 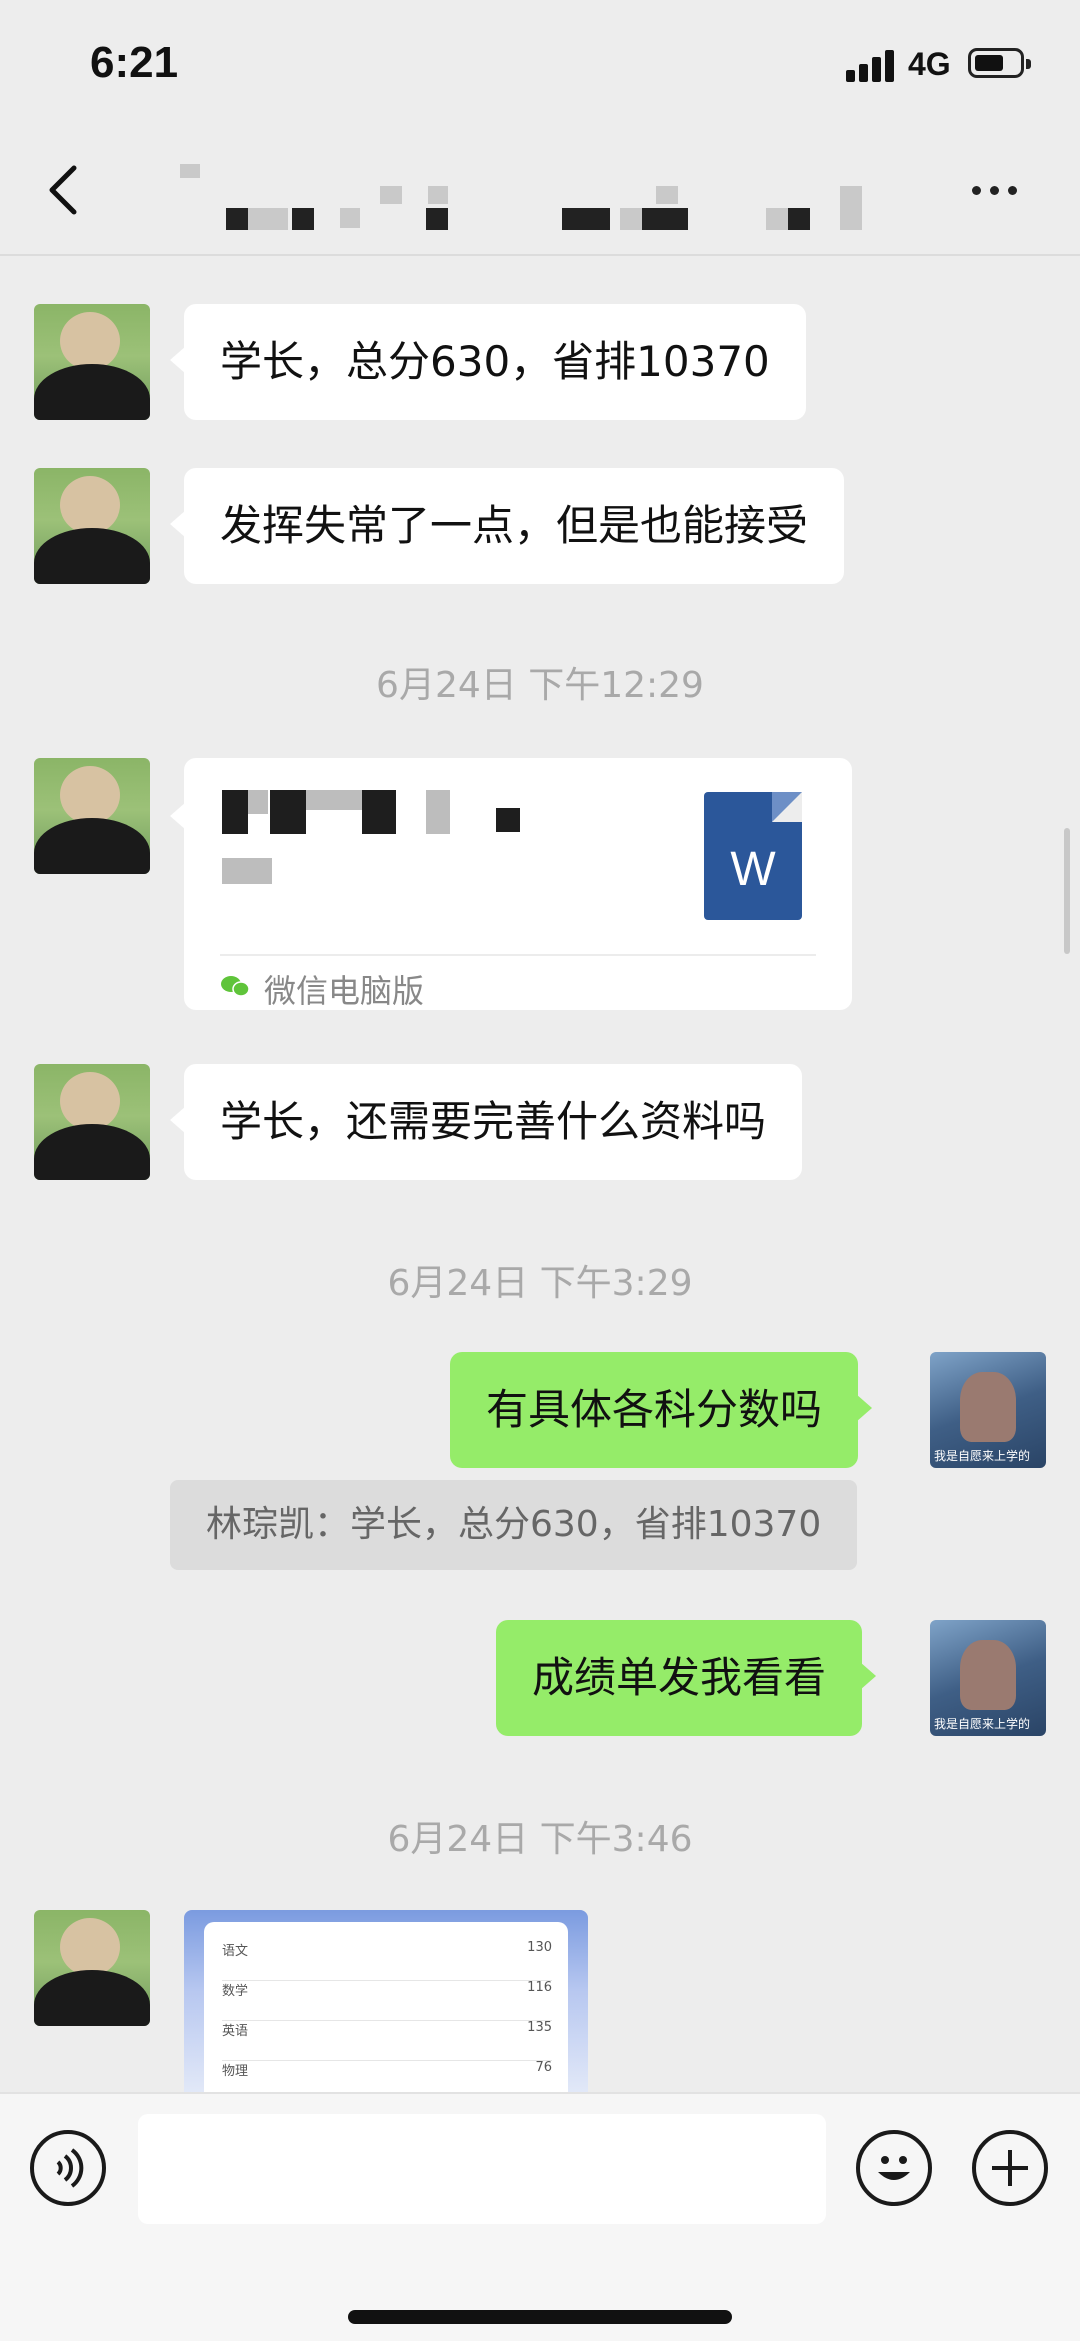 I want to click on home-indicator, so click(x=540, y=2317).